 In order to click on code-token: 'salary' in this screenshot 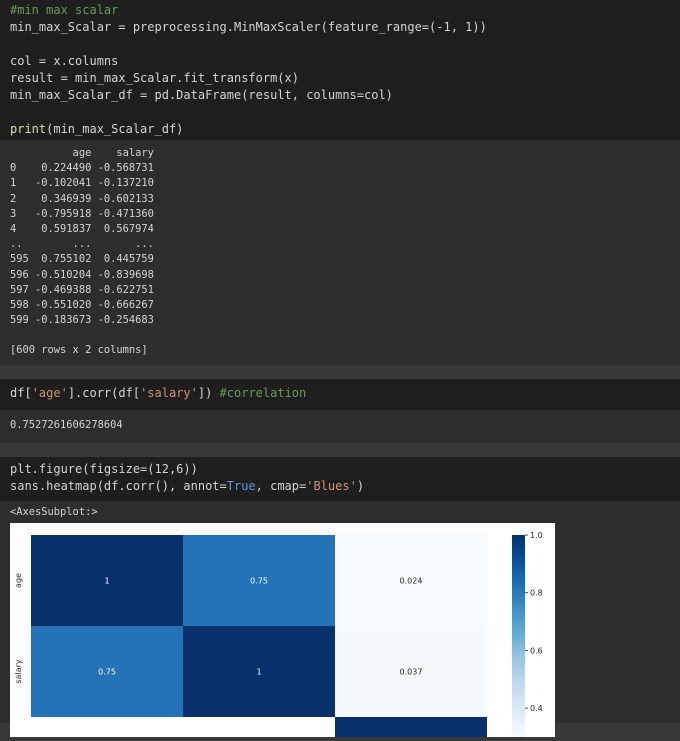, I will do `click(169, 392)`.